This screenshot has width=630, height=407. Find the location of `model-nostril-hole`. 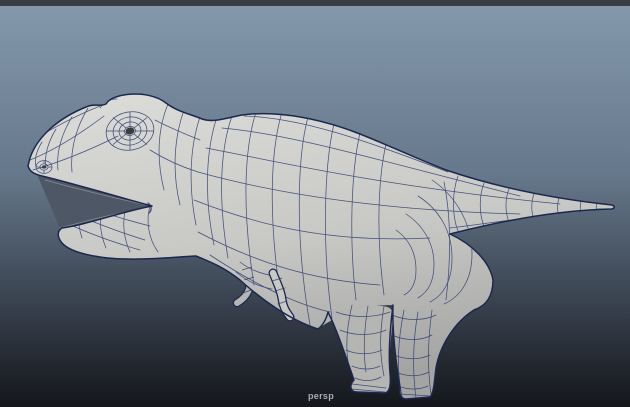

model-nostril-hole is located at coordinates (44, 167).